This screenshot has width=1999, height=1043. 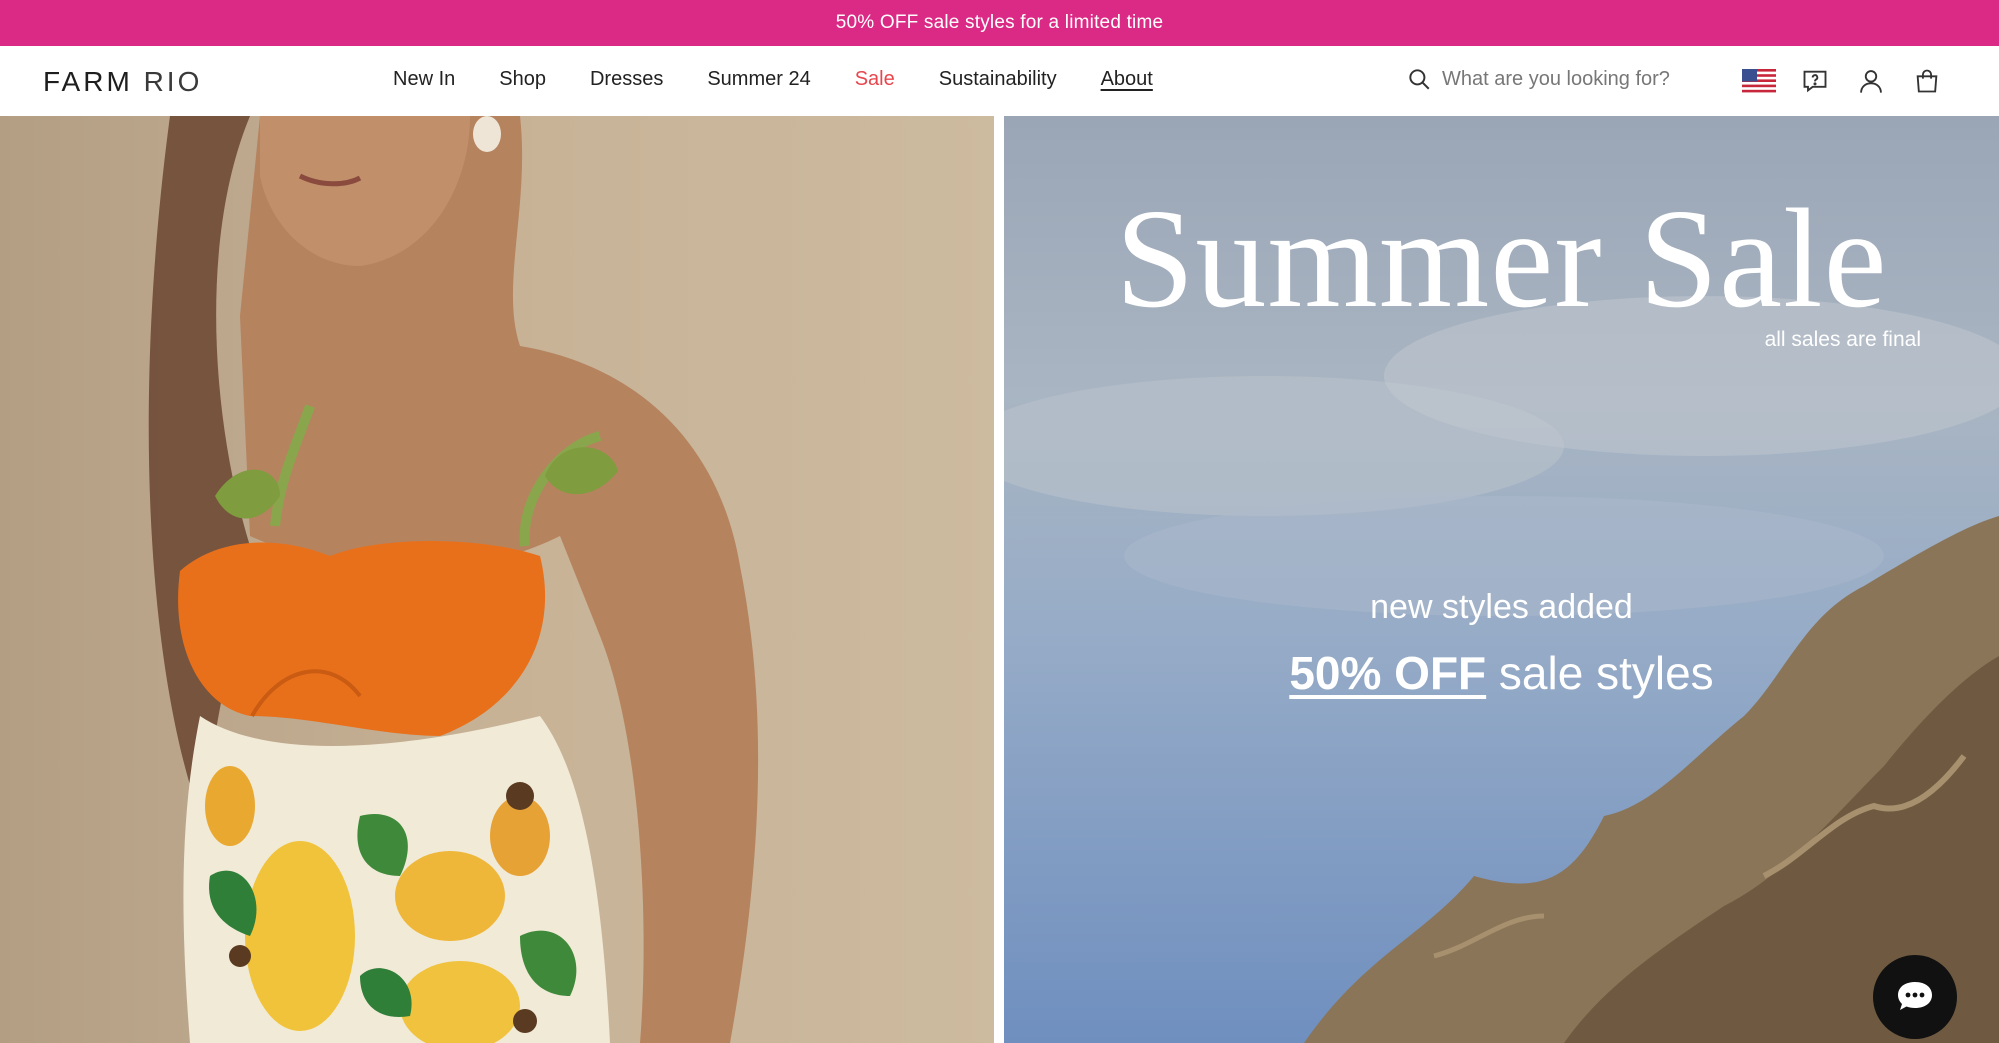 I want to click on offer-link: 50% OFF, so click(x=1387, y=673).